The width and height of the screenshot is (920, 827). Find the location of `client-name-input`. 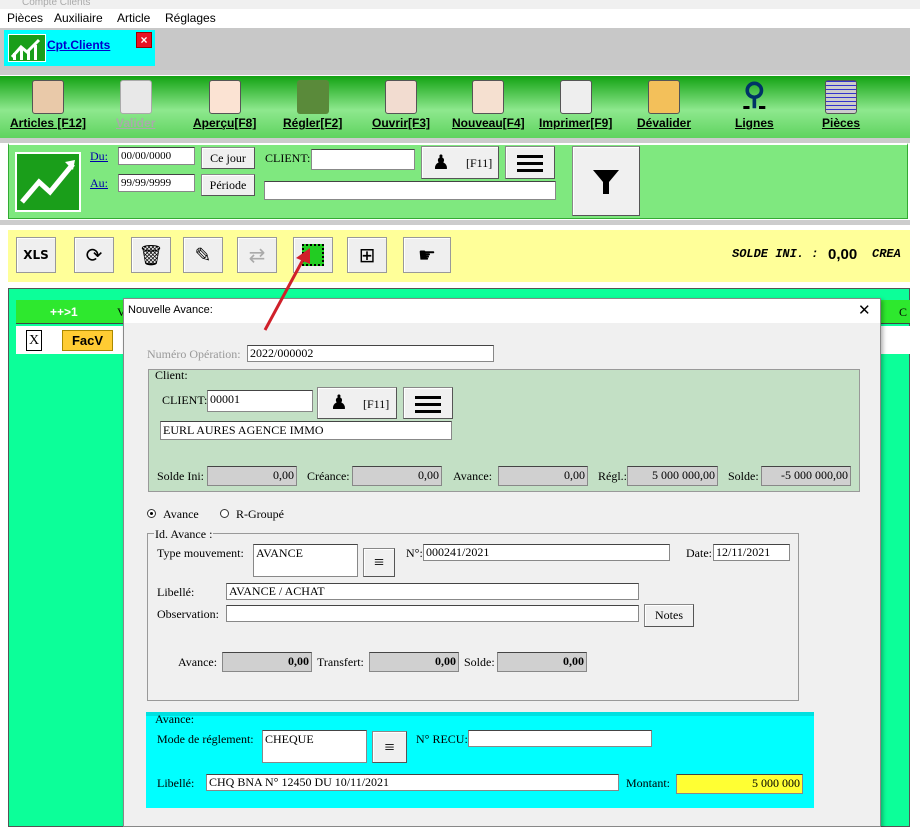

client-name-input is located at coordinates (410, 190).